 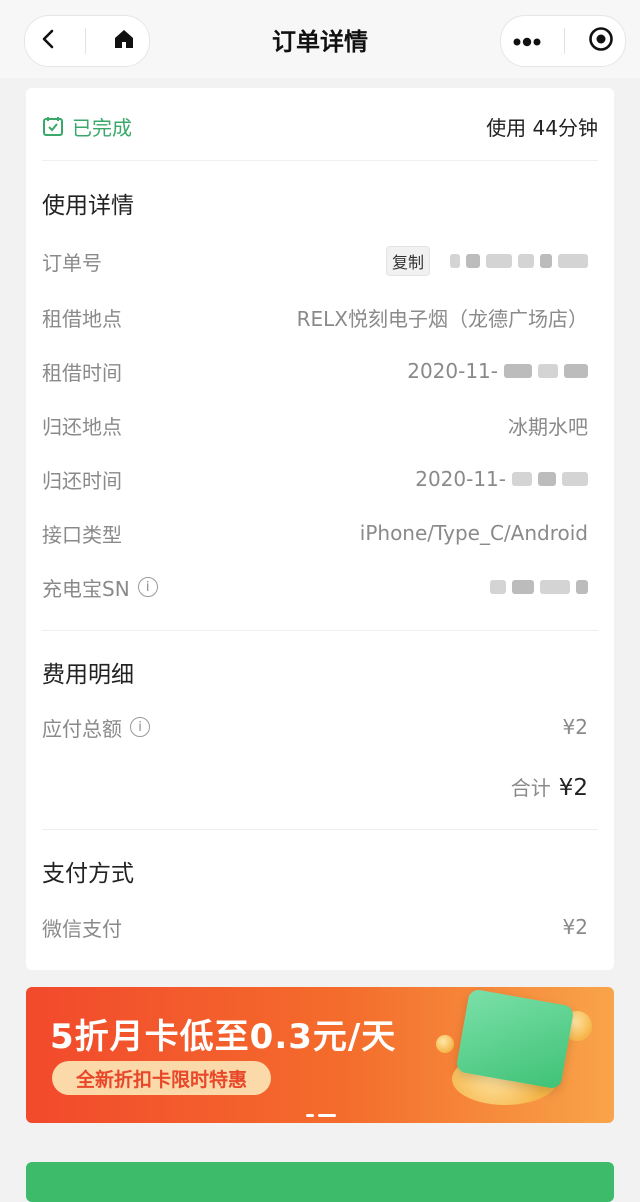 What do you see at coordinates (88, 675) in the screenshot?
I see `fees-section-title: 费用明细` at bounding box center [88, 675].